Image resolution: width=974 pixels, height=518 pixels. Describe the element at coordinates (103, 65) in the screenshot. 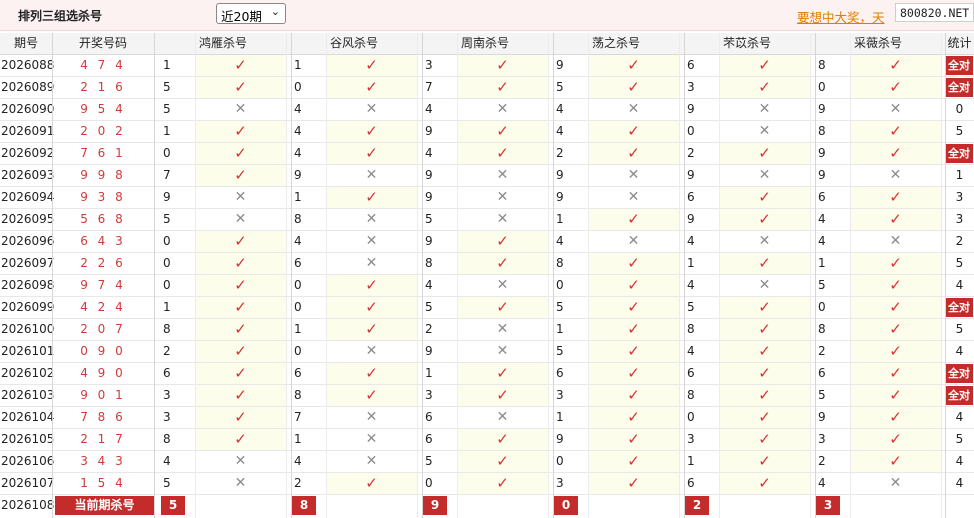

I see `draw-number: 4 7 4` at that location.